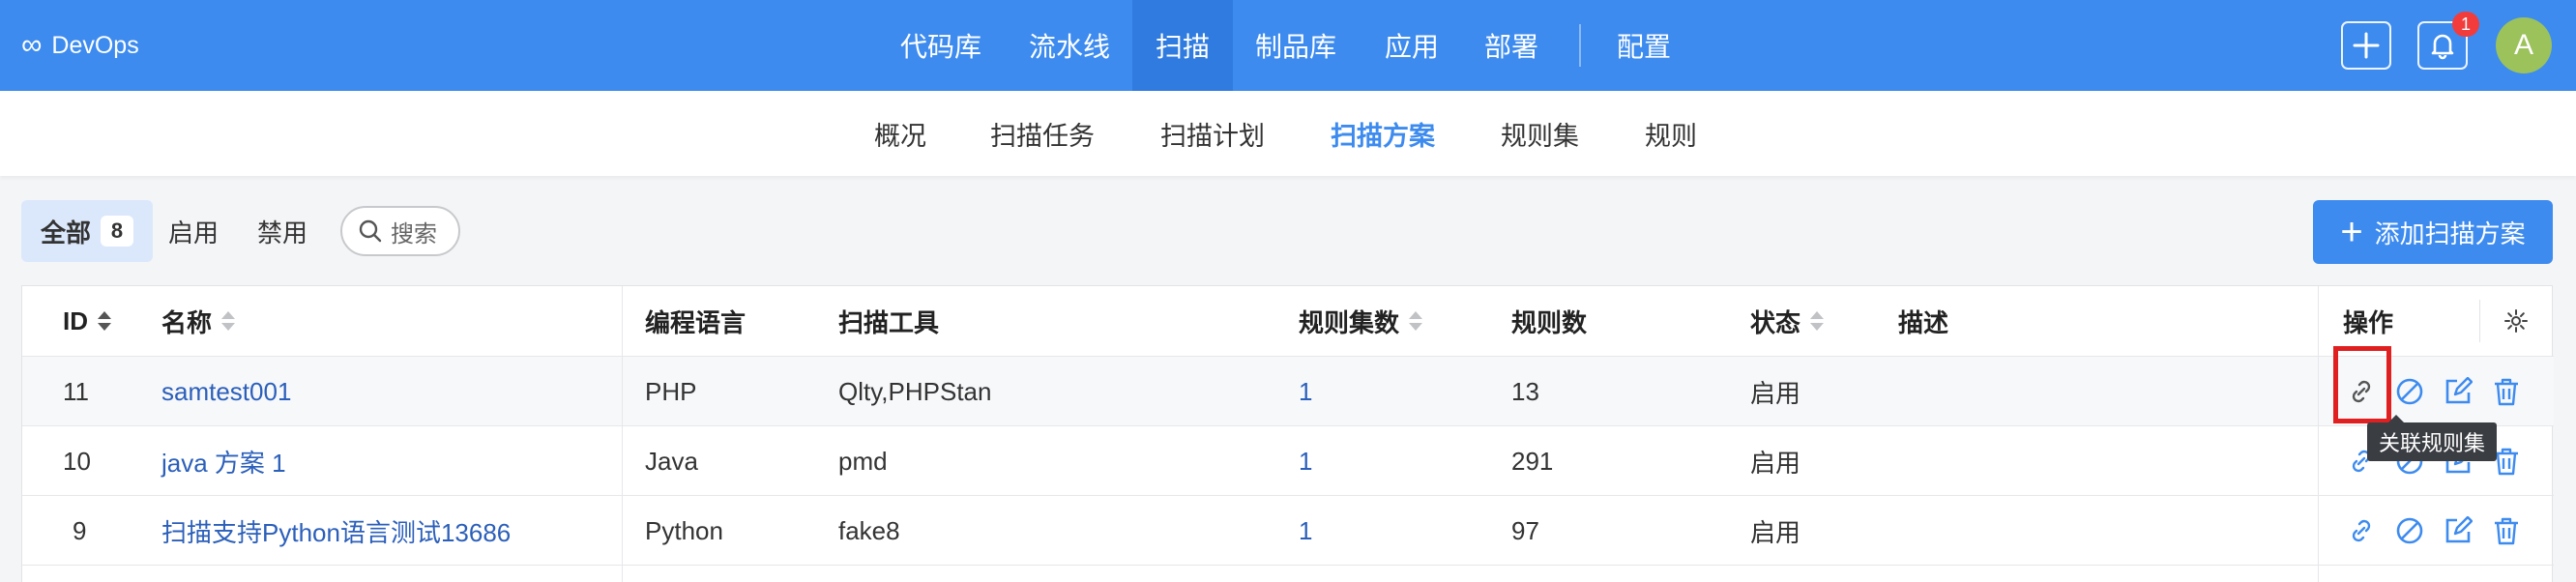  Describe the element at coordinates (2524, 45) in the screenshot. I see `avatar: A` at that location.